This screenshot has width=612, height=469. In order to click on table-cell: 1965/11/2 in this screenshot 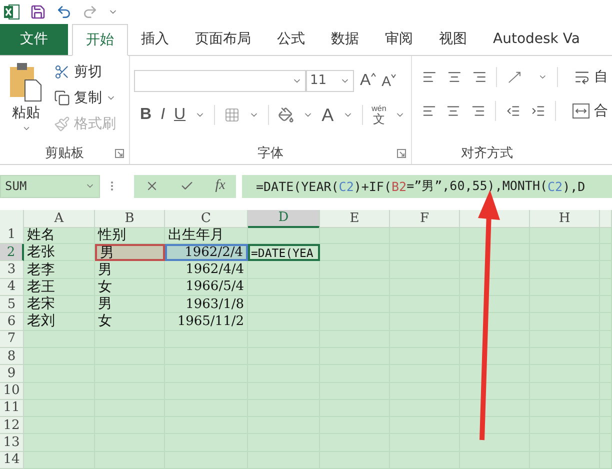, I will do `click(206, 322)`.